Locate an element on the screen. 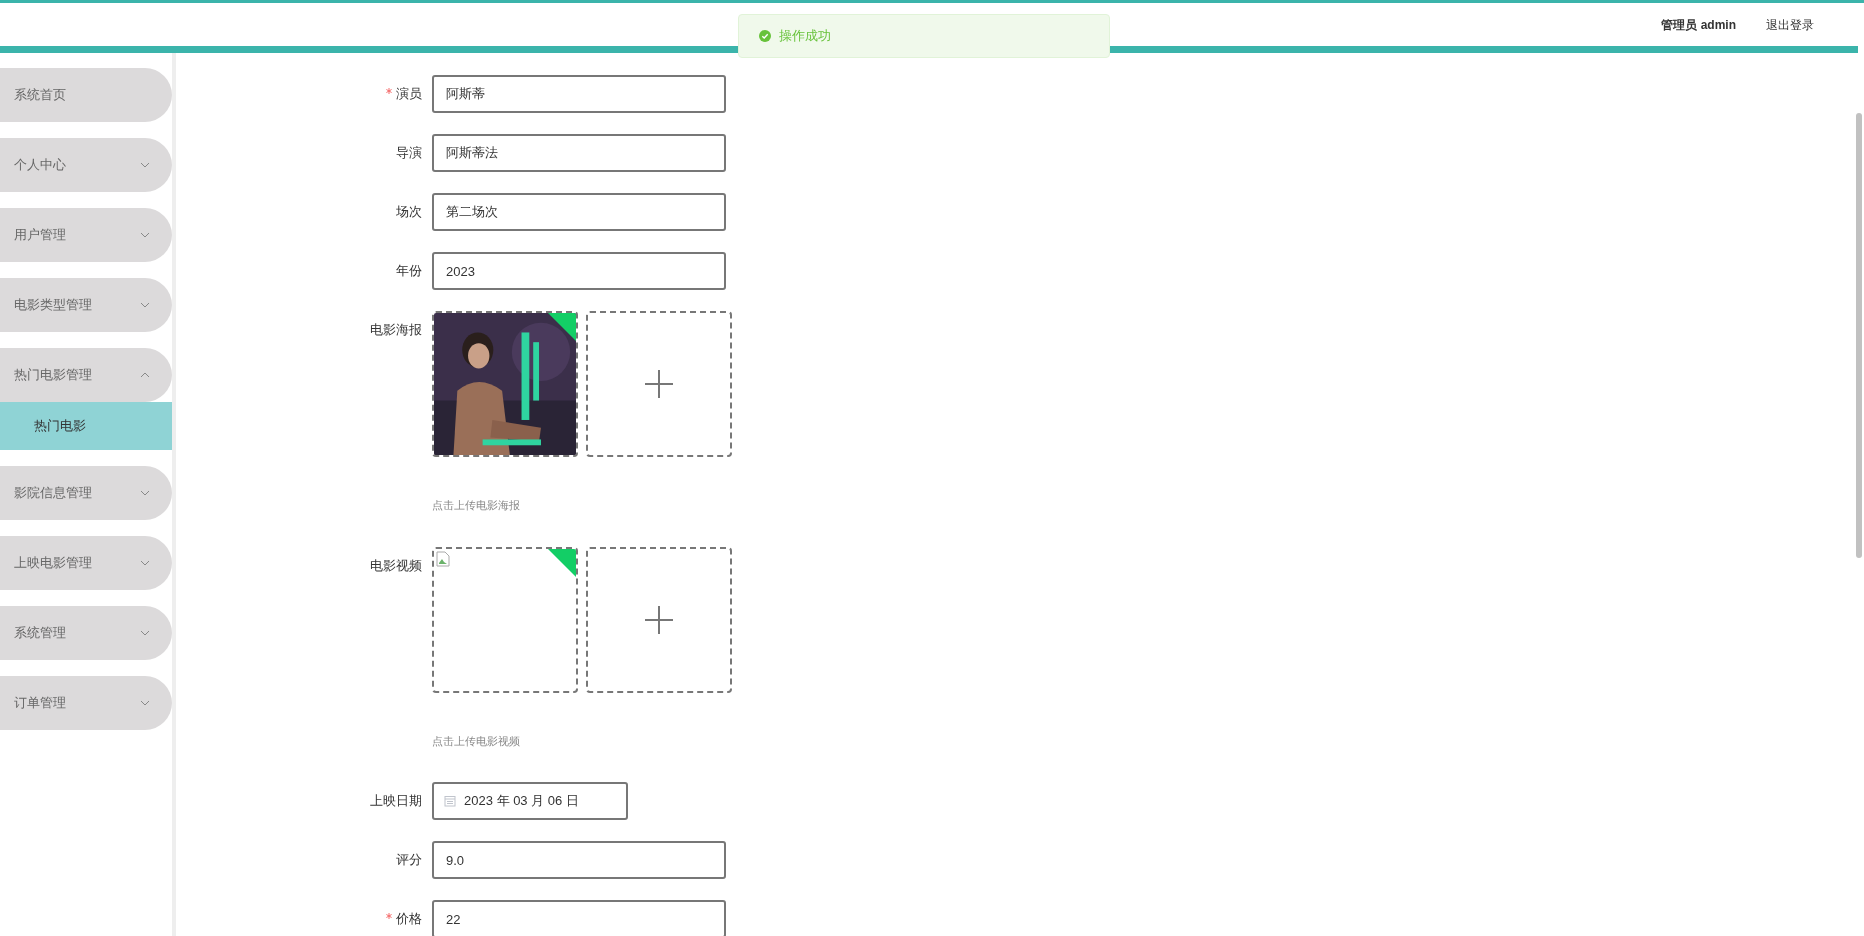 The image size is (1864, 936). field-label: 演员 is located at coordinates (409, 94).